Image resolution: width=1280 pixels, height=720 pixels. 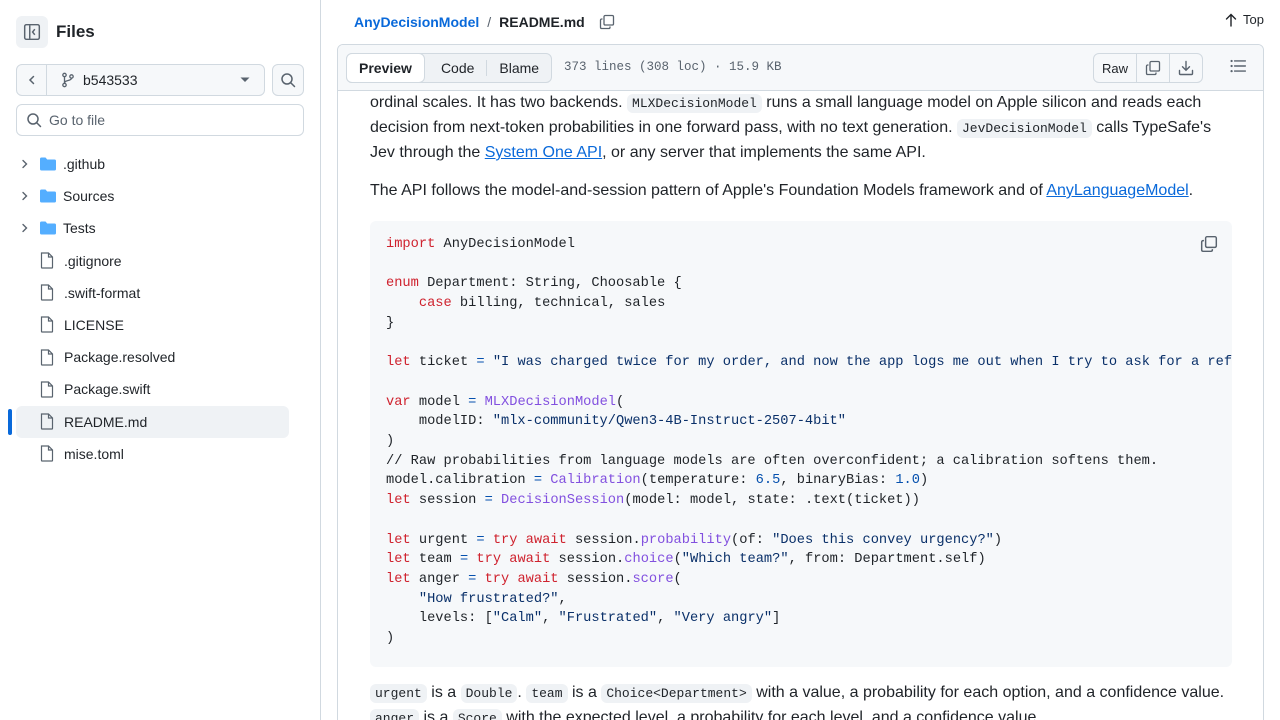 What do you see at coordinates (416, 22) in the screenshot?
I see `breadcrumb-repo-link: AnyDecisionModel` at bounding box center [416, 22].